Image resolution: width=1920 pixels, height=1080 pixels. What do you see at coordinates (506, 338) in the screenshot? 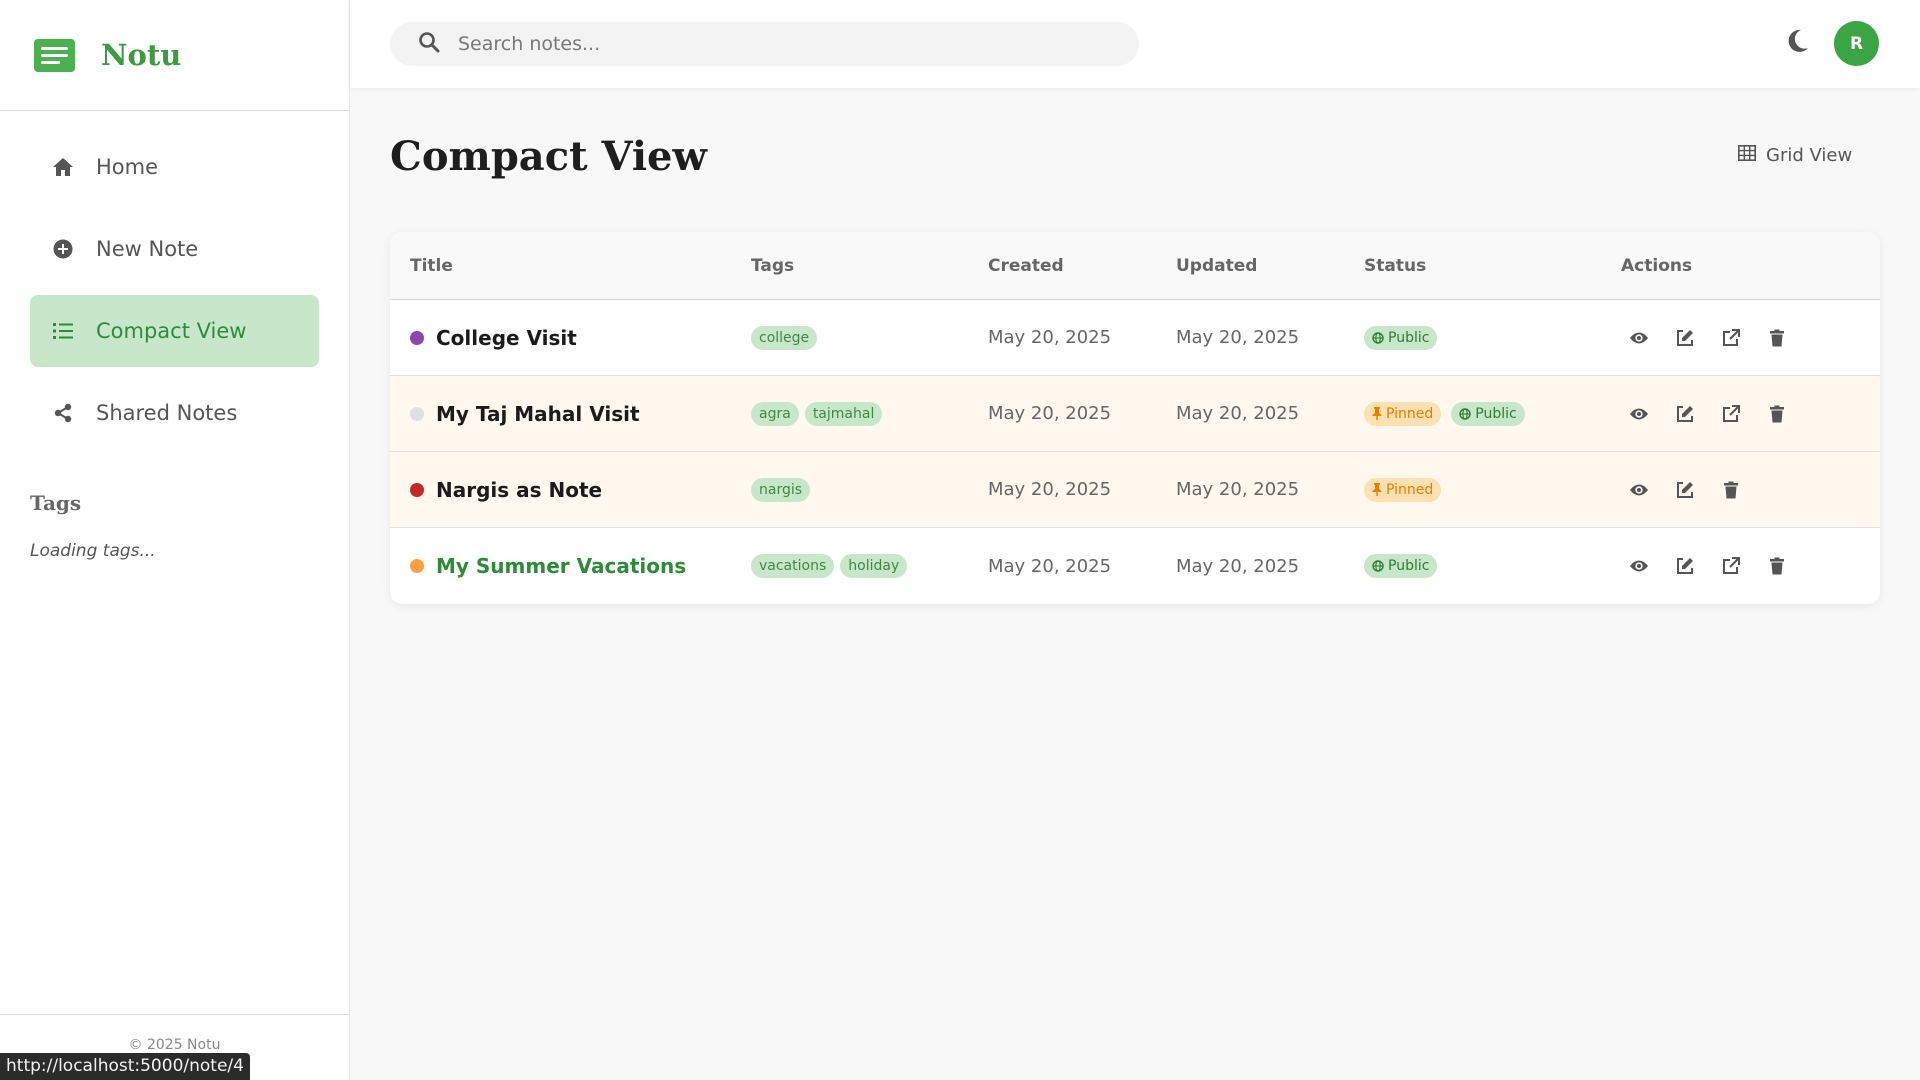
I see `note-title-link: College Visit` at bounding box center [506, 338].